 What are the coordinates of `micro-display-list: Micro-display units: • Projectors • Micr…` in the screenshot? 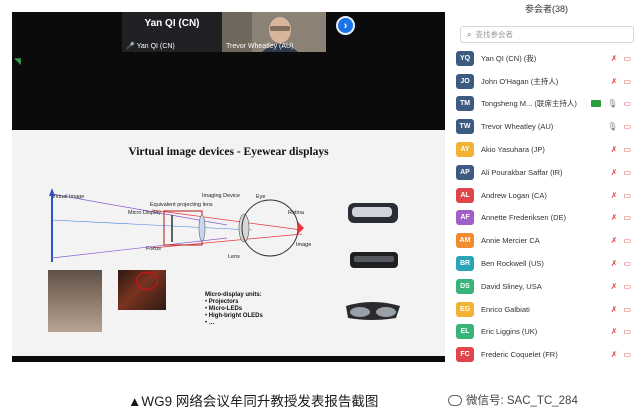 It's located at (234, 309).